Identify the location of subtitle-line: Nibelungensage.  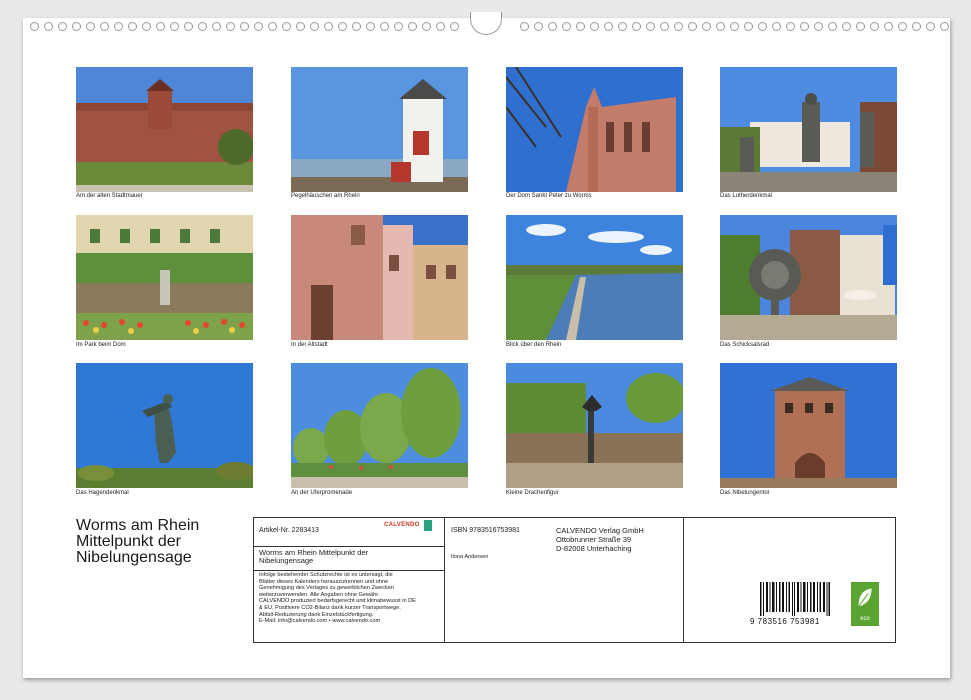
(286, 560).